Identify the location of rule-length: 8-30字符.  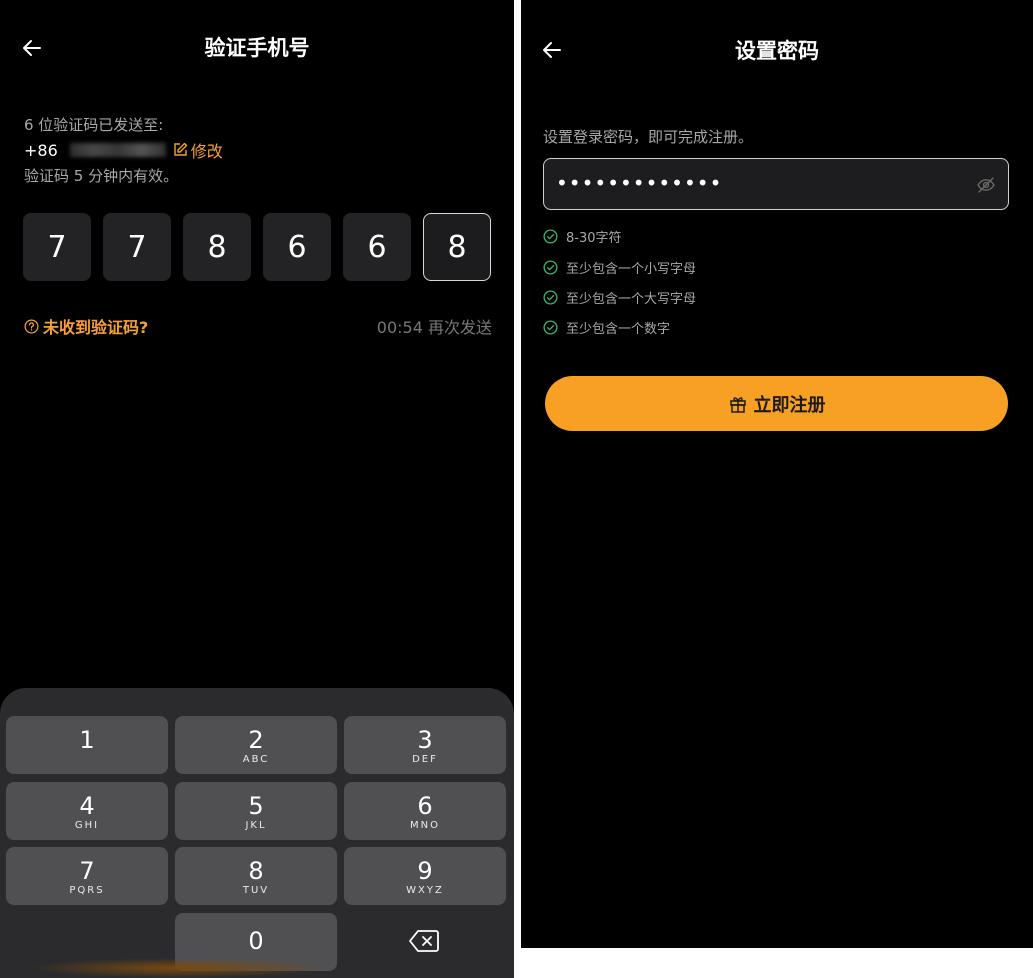
(582, 236).